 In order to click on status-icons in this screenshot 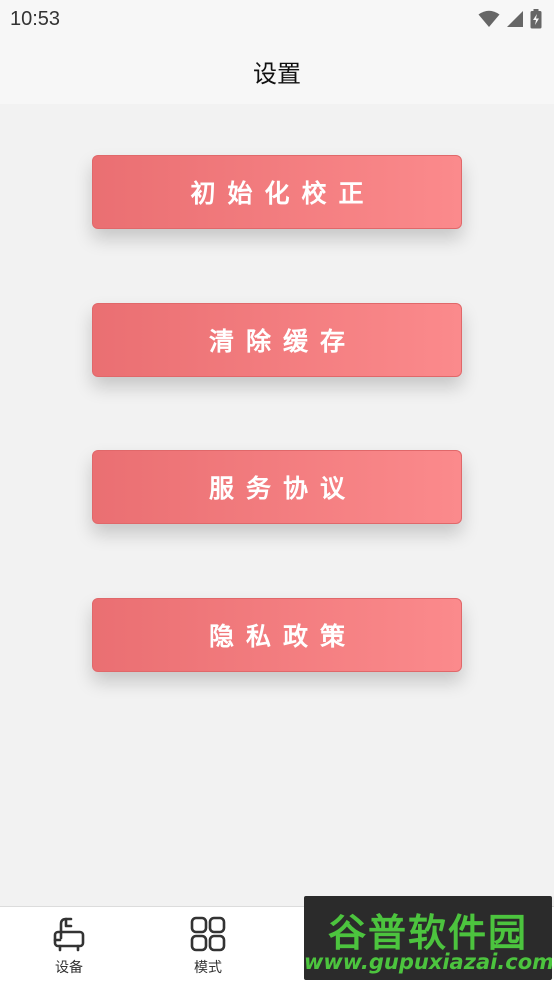, I will do `click(510, 19)`.